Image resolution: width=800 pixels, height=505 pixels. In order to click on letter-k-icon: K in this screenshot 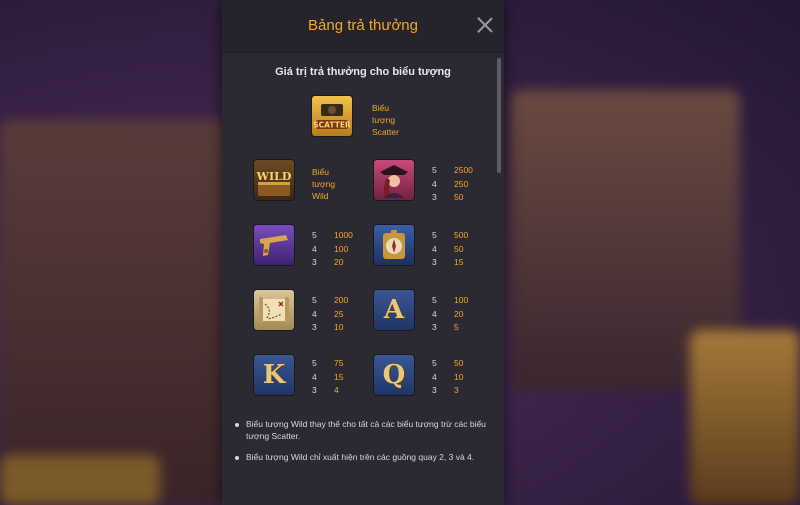, I will do `click(274, 375)`.